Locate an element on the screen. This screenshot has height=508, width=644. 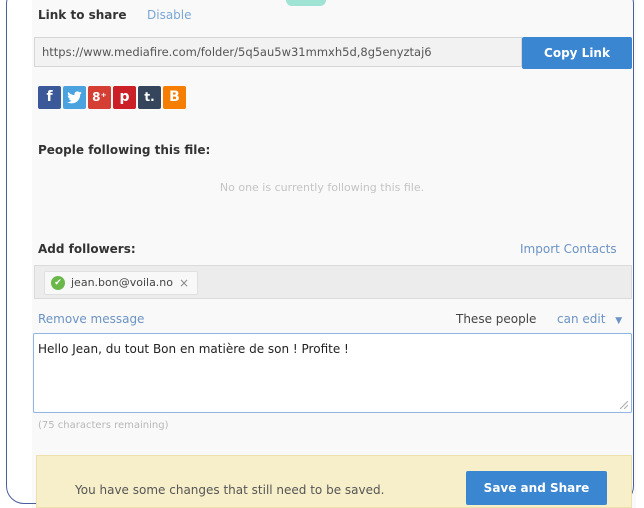
follower-tag-email: jean.bon@voila.no is located at coordinates (122, 282).